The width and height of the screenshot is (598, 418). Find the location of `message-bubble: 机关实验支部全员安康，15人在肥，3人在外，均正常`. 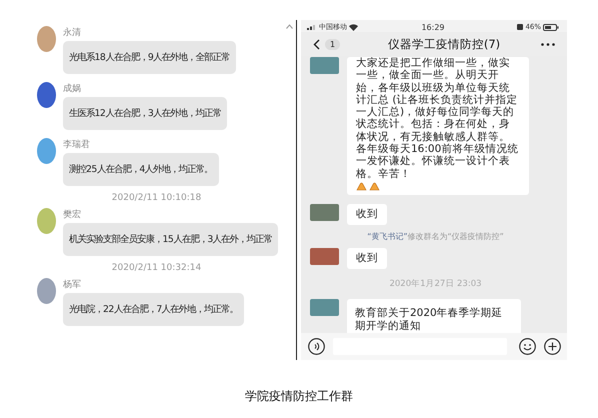

message-bubble: 机关实验支部全员安康，15人在肥，3人在外，均正常 is located at coordinates (170, 239).